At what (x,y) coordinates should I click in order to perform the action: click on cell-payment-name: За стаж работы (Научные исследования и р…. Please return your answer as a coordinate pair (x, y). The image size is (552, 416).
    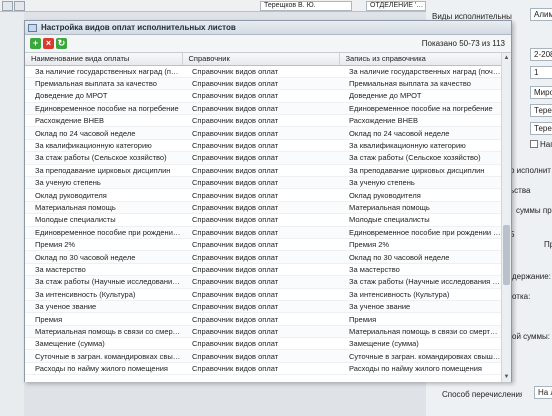
    Looking at the image, I should click on (103, 282).